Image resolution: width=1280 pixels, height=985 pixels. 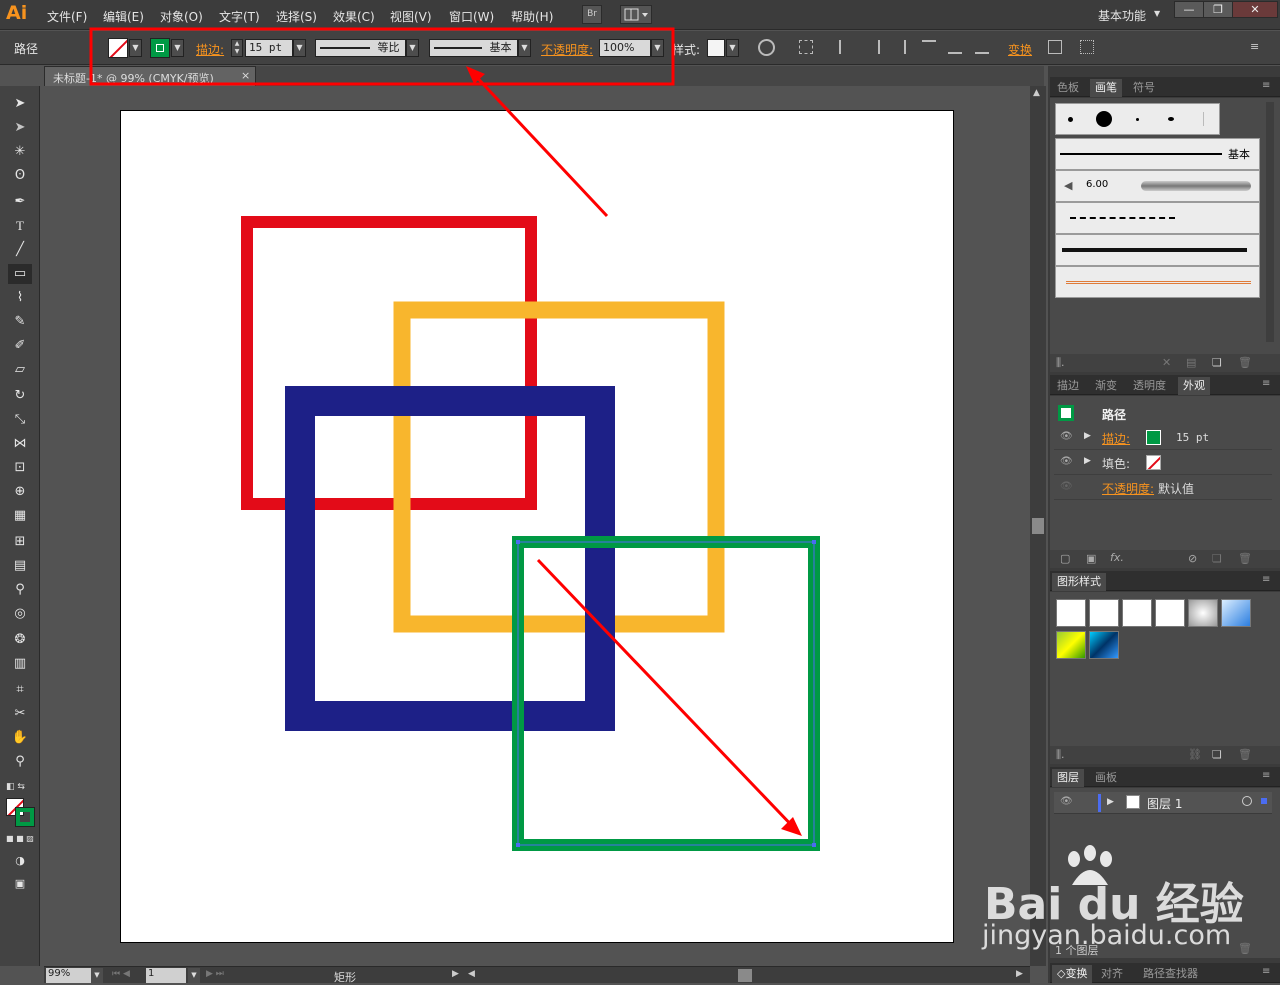 What do you see at coordinates (354, 16) in the screenshot?
I see `menu-effect: 效果(C)` at bounding box center [354, 16].